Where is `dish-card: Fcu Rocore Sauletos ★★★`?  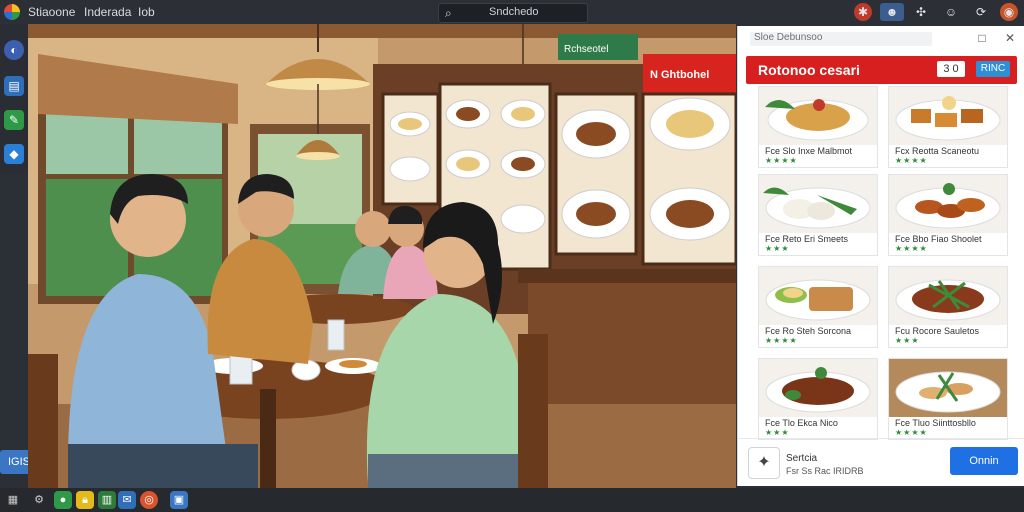
dish-card: Fcu Rocore Sauletos ★★★ is located at coordinates (948, 307).